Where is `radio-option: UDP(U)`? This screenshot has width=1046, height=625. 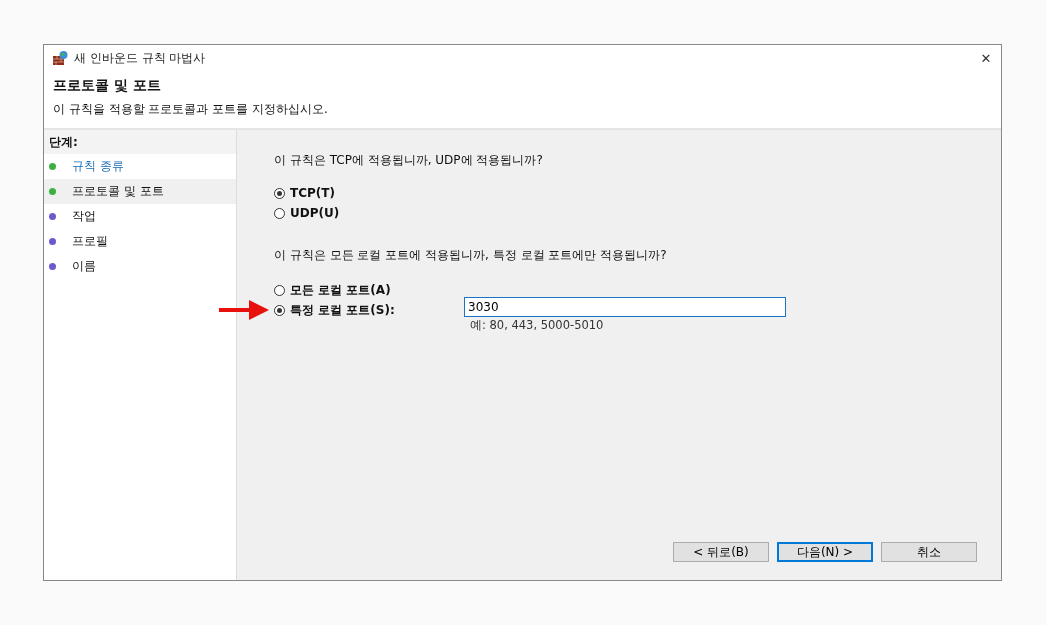 radio-option: UDP(U) is located at coordinates (369, 213).